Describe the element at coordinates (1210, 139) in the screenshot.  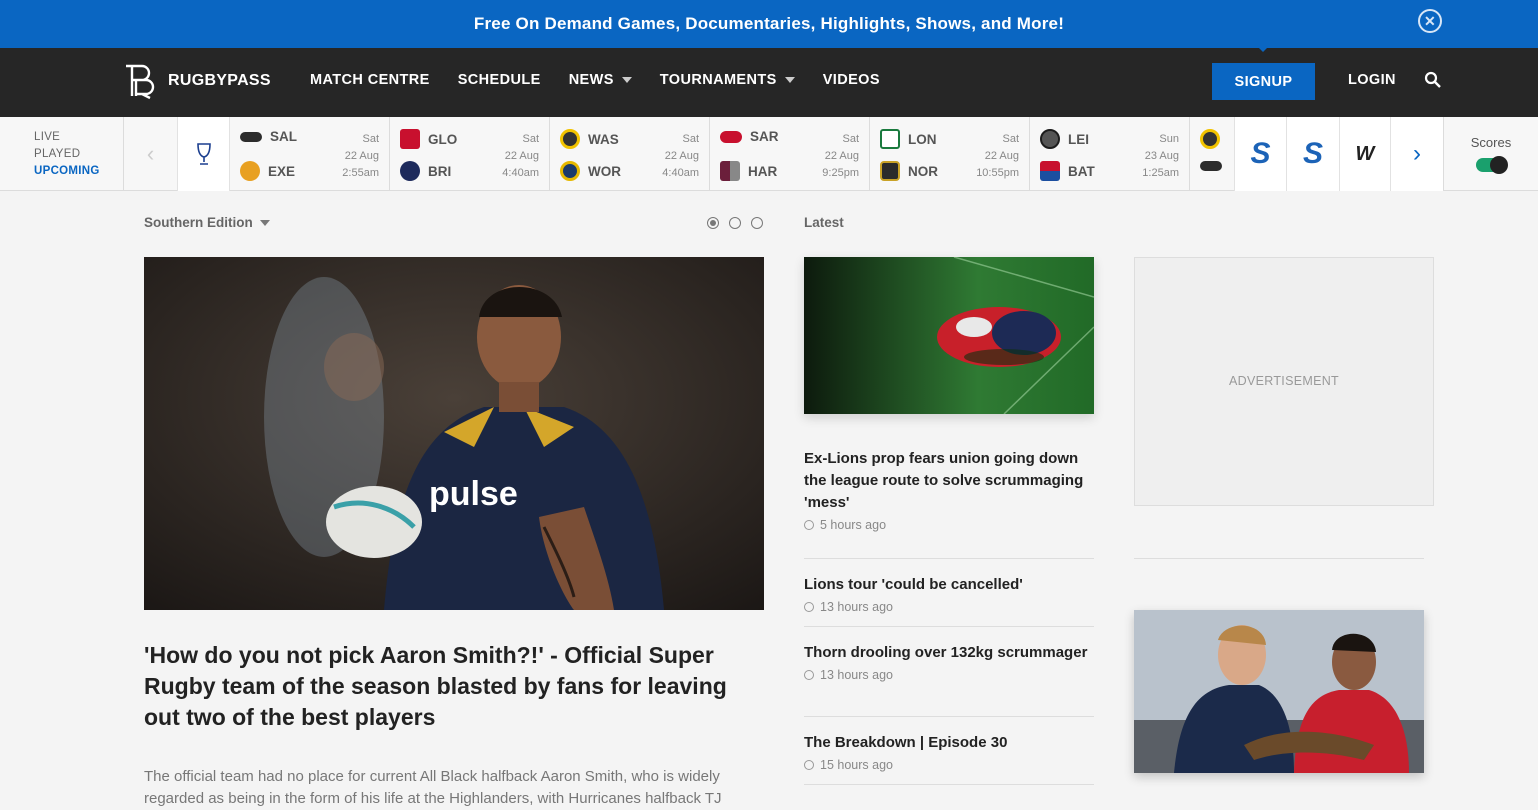
I see `home-team` at that location.